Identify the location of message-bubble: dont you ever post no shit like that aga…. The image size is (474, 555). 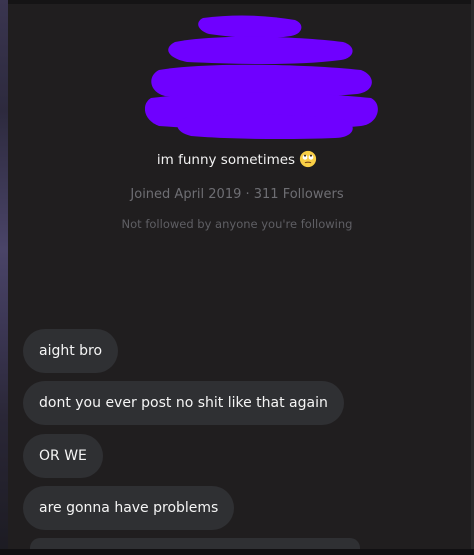
(183, 403).